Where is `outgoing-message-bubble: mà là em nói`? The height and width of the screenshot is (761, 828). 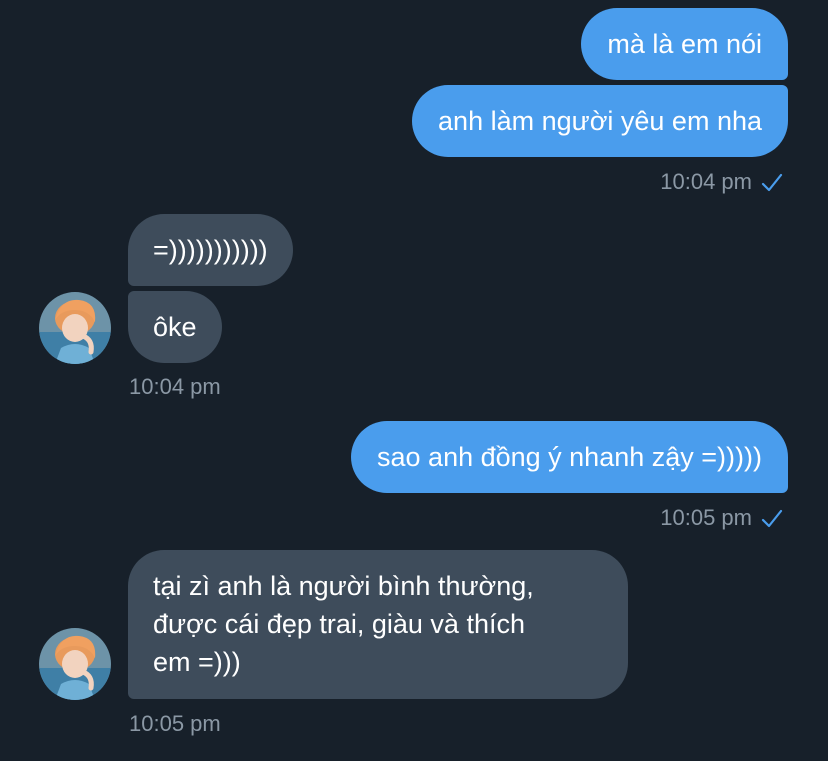
outgoing-message-bubble: mà là em nói is located at coordinates (684, 44).